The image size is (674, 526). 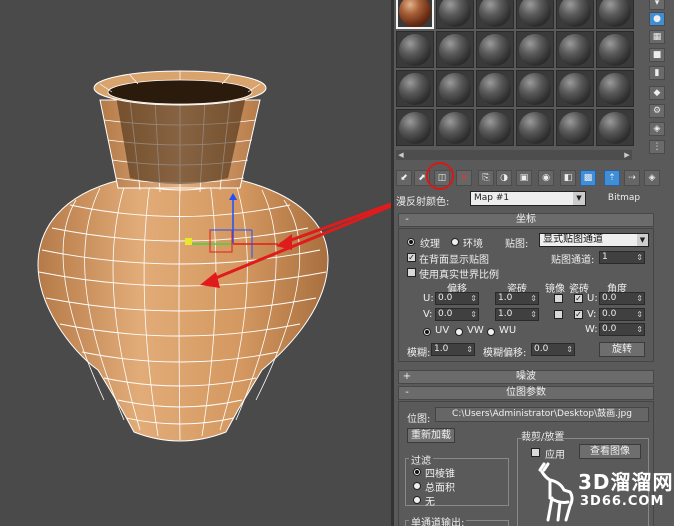 I want to click on material-effects-icon: ◈, so click(x=652, y=178).